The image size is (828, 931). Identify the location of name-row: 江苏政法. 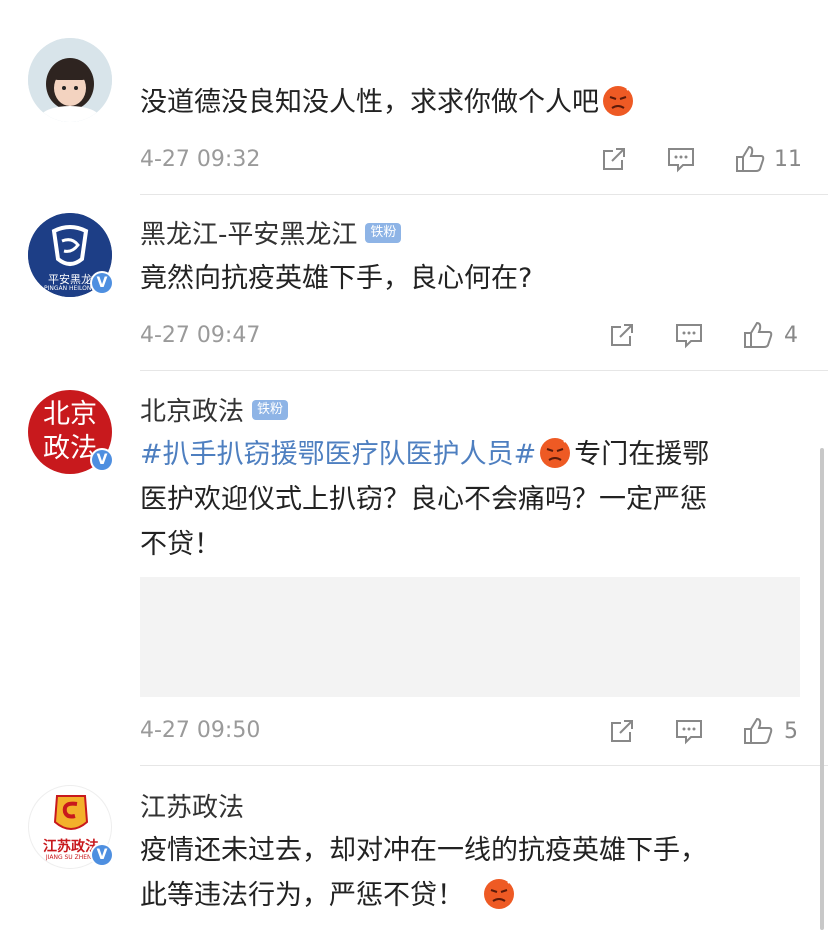
(192, 805).